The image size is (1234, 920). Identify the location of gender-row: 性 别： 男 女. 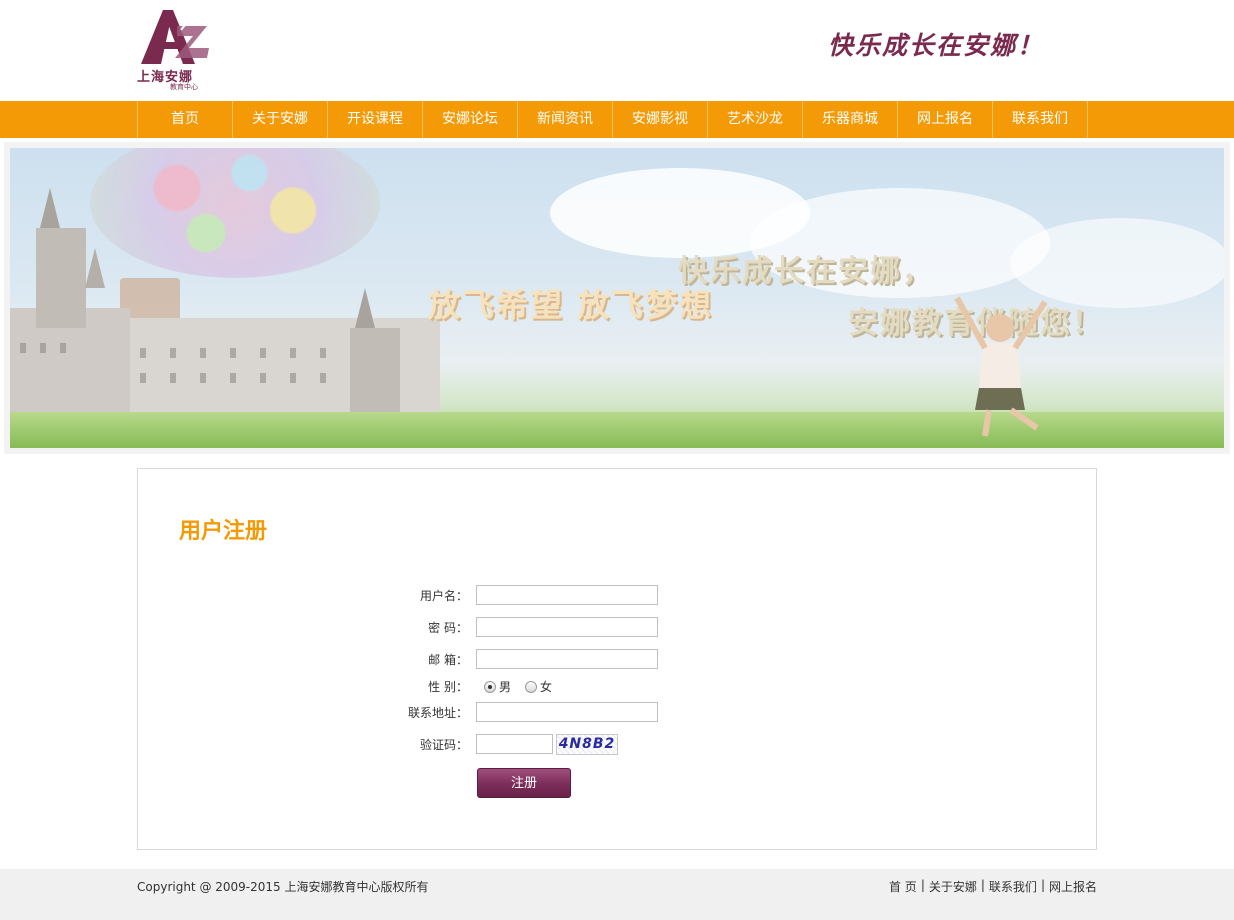
(538, 687).